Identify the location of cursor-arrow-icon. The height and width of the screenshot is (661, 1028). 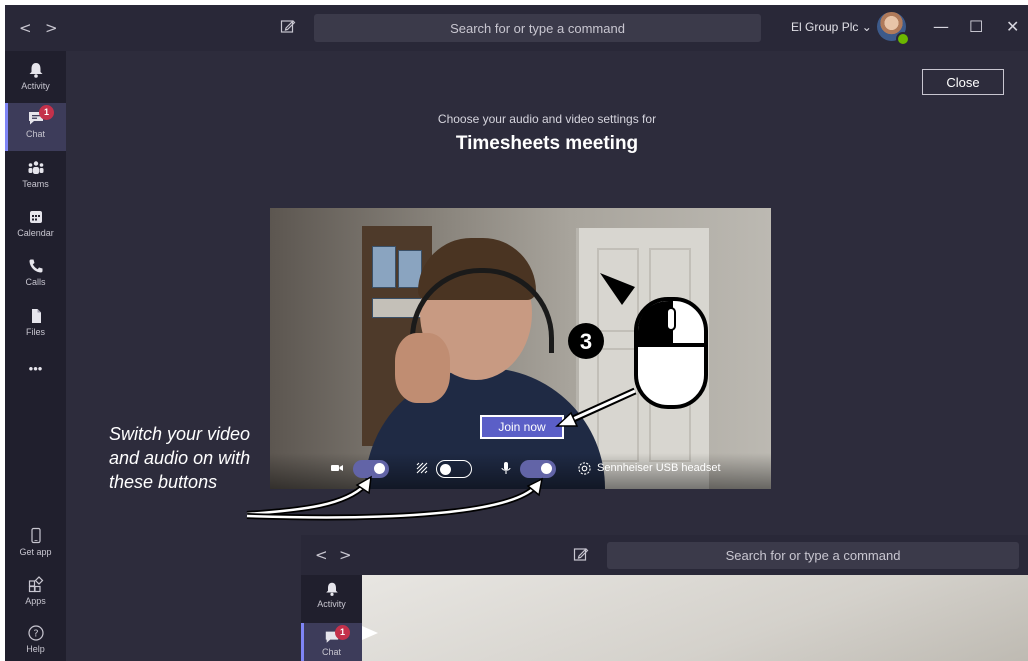
(617, 289).